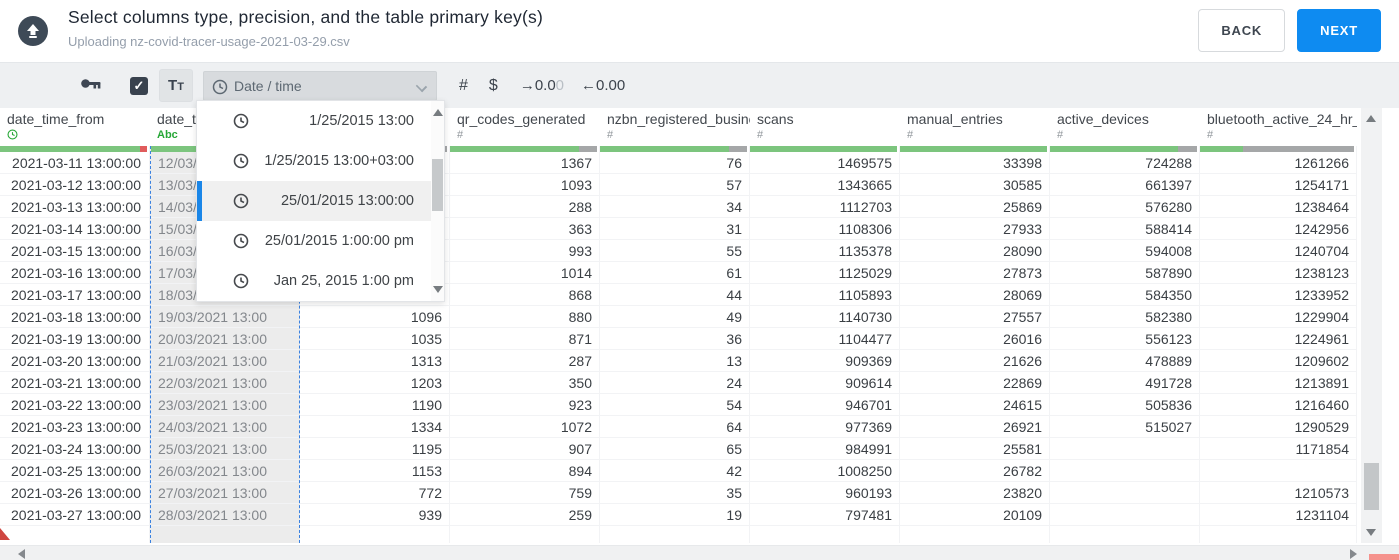 This screenshot has height=560, width=1399. What do you see at coordinates (437, 185) in the screenshot?
I see `dropdown-scroll-thumb` at bounding box center [437, 185].